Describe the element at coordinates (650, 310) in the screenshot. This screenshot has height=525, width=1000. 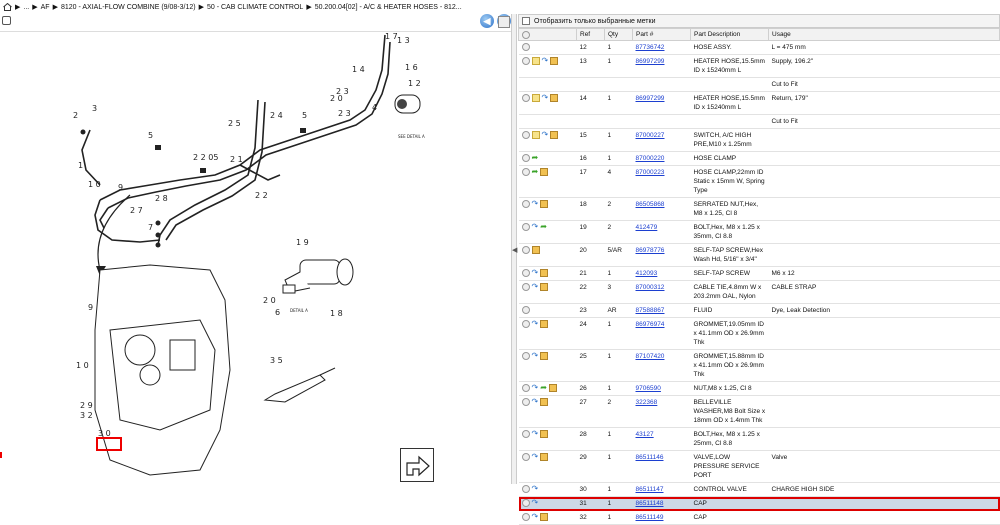
I see `part-number-link: 87588867` at that location.